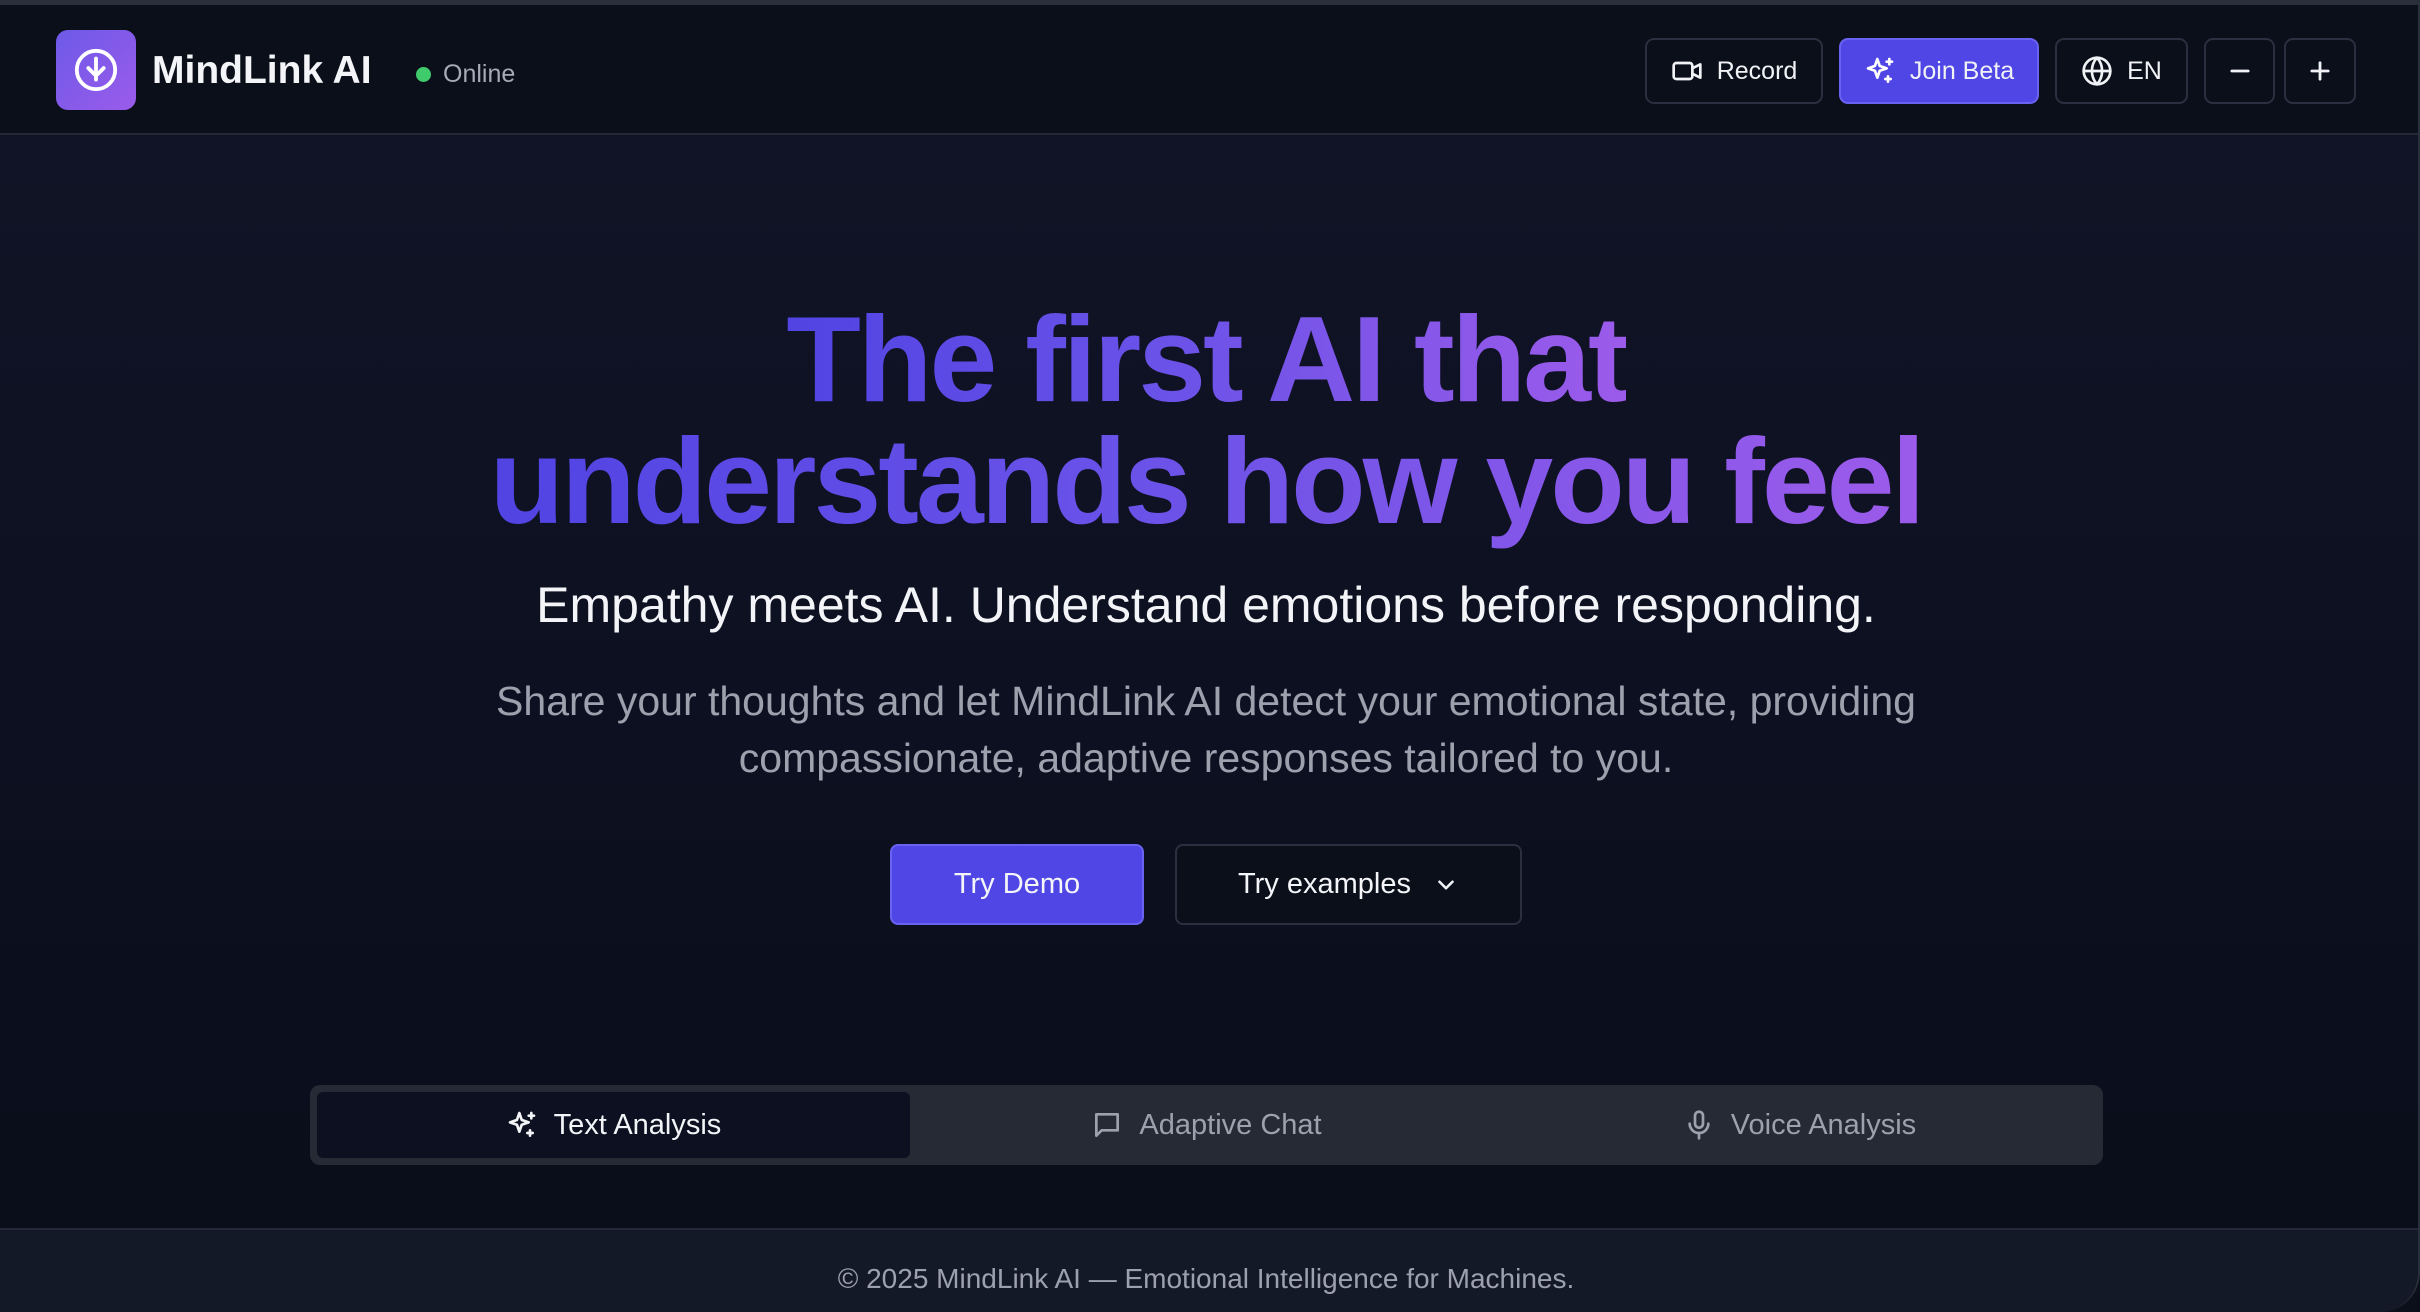 The width and height of the screenshot is (2420, 1312). I want to click on tab-label: Adaptive Chat, so click(1230, 1124).